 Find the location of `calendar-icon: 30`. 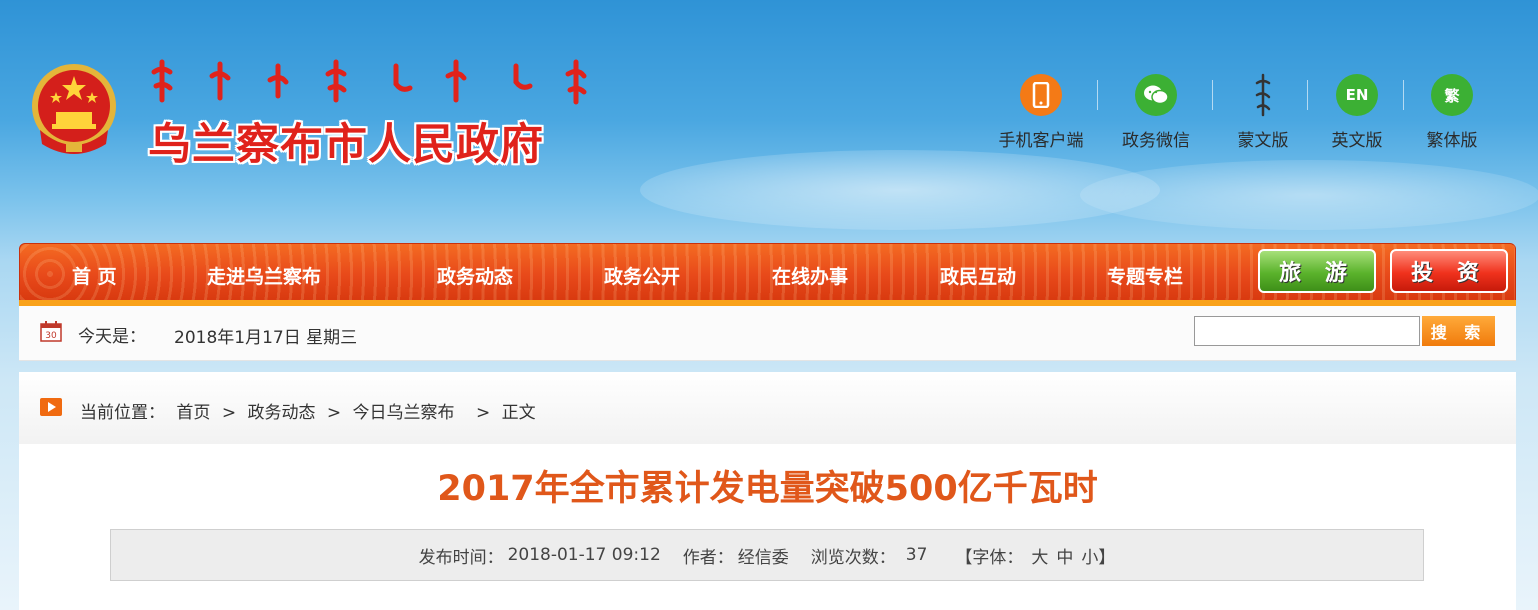

calendar-icon: 30 is located at coordinates (51, 331).